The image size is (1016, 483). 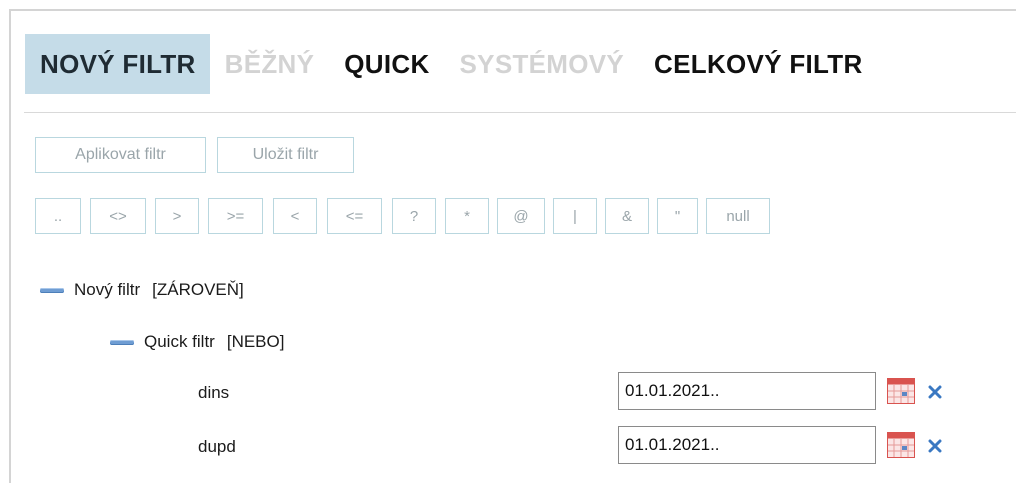 I want to click on operator-at-button: @, so click(x=521, y=216).